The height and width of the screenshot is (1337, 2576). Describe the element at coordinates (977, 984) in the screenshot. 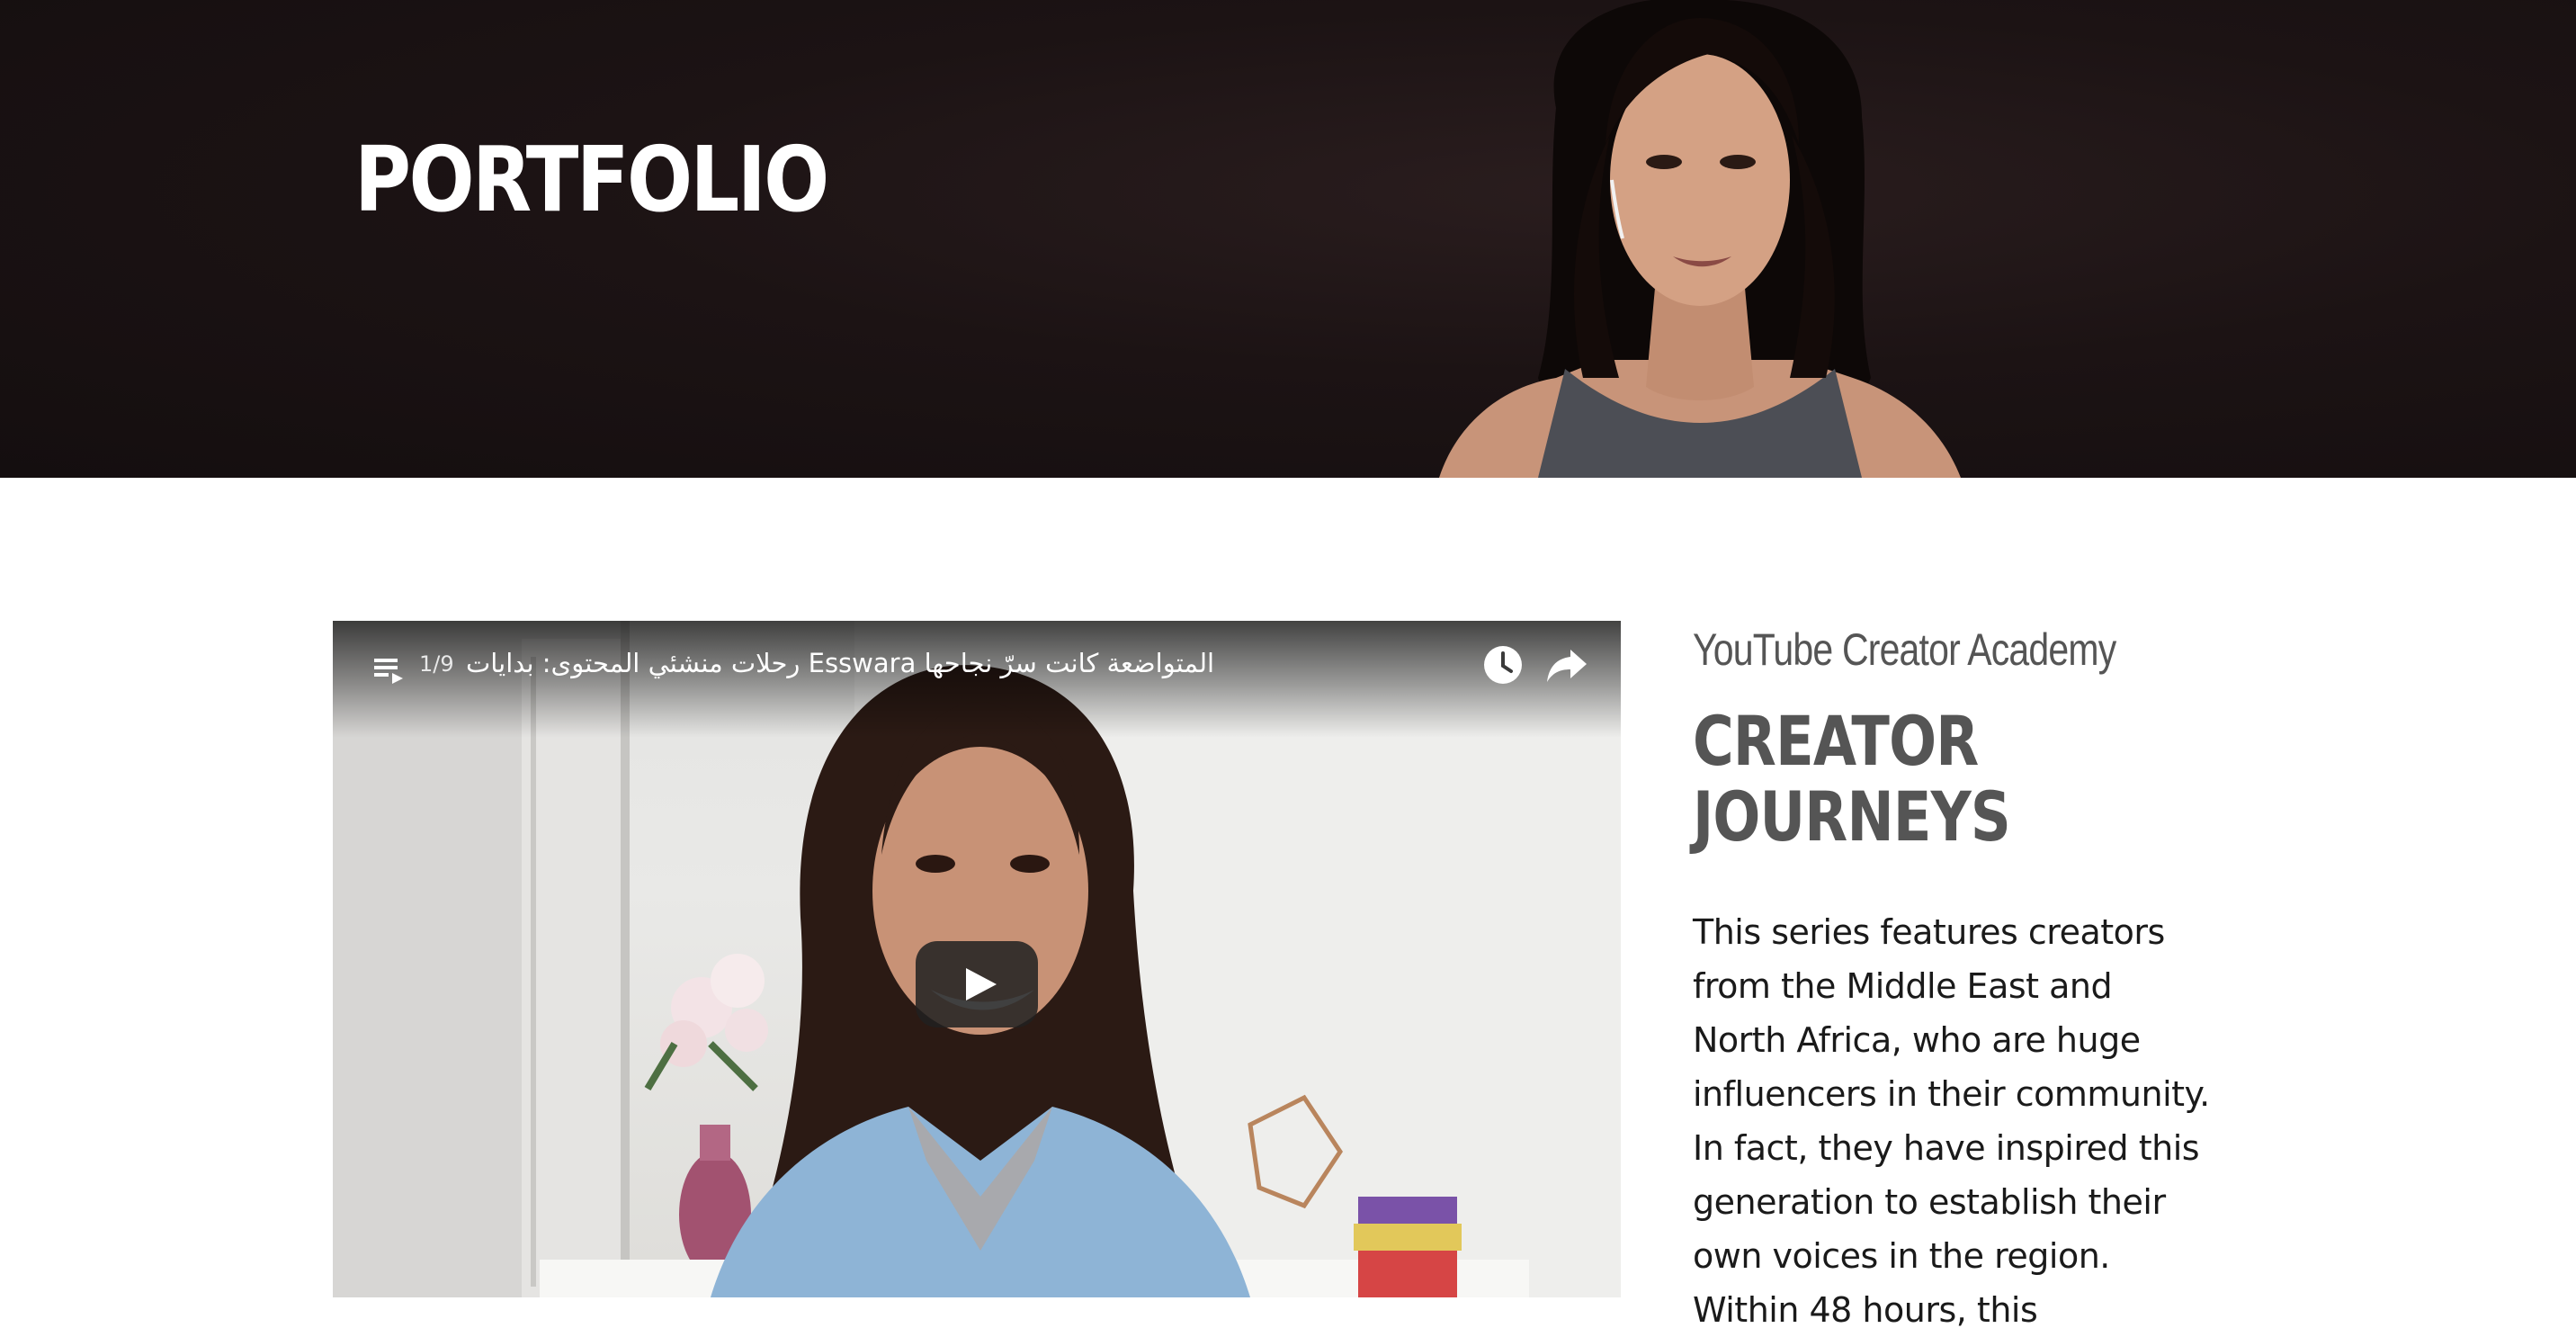

I see `play-button` at that location.